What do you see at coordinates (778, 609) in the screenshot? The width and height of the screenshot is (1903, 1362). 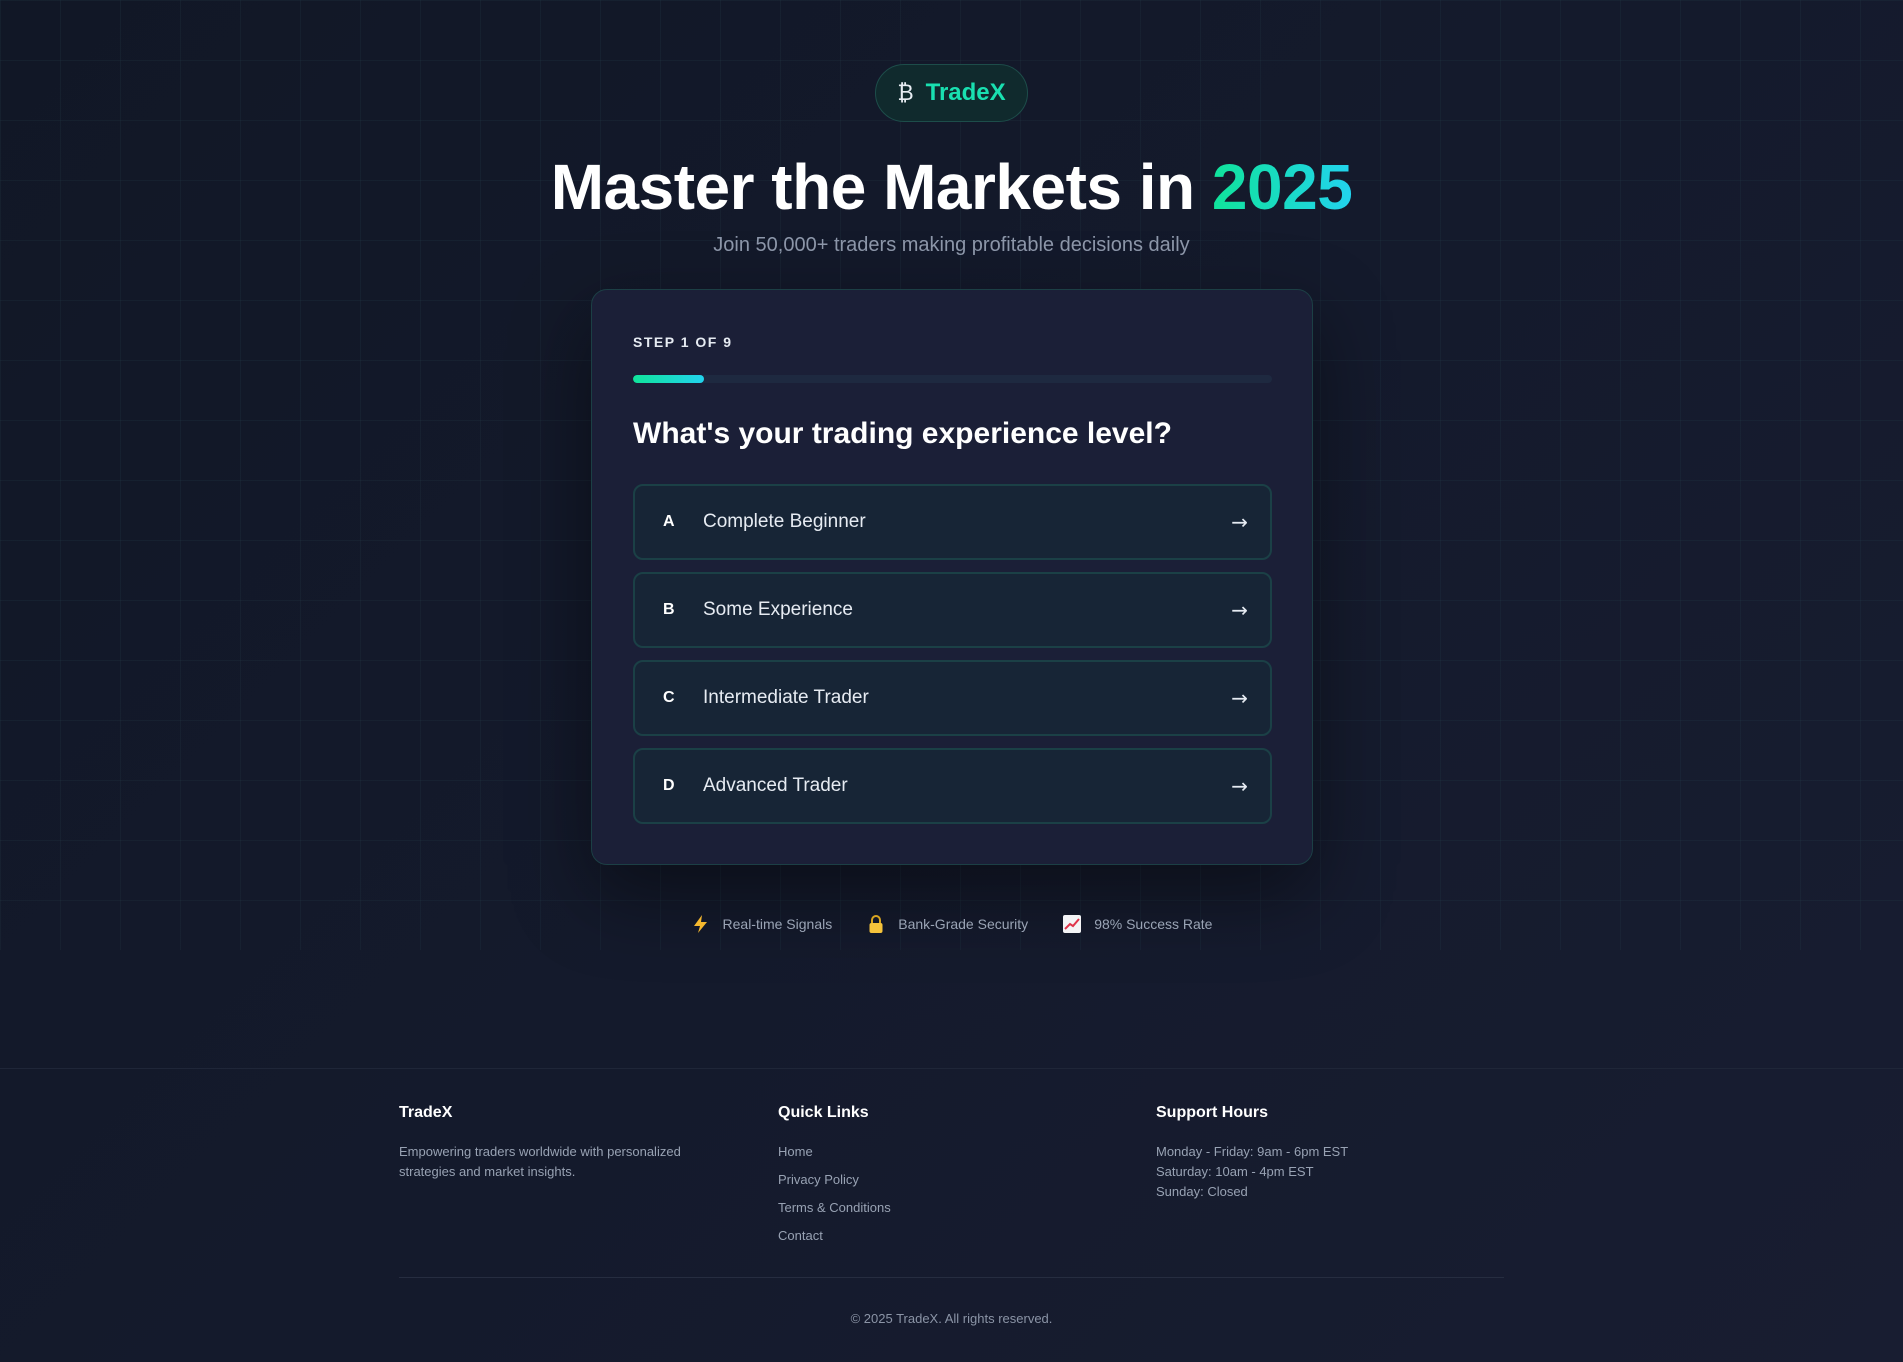 I see `option-label: Some Experience` at bounding box center [778, 609].